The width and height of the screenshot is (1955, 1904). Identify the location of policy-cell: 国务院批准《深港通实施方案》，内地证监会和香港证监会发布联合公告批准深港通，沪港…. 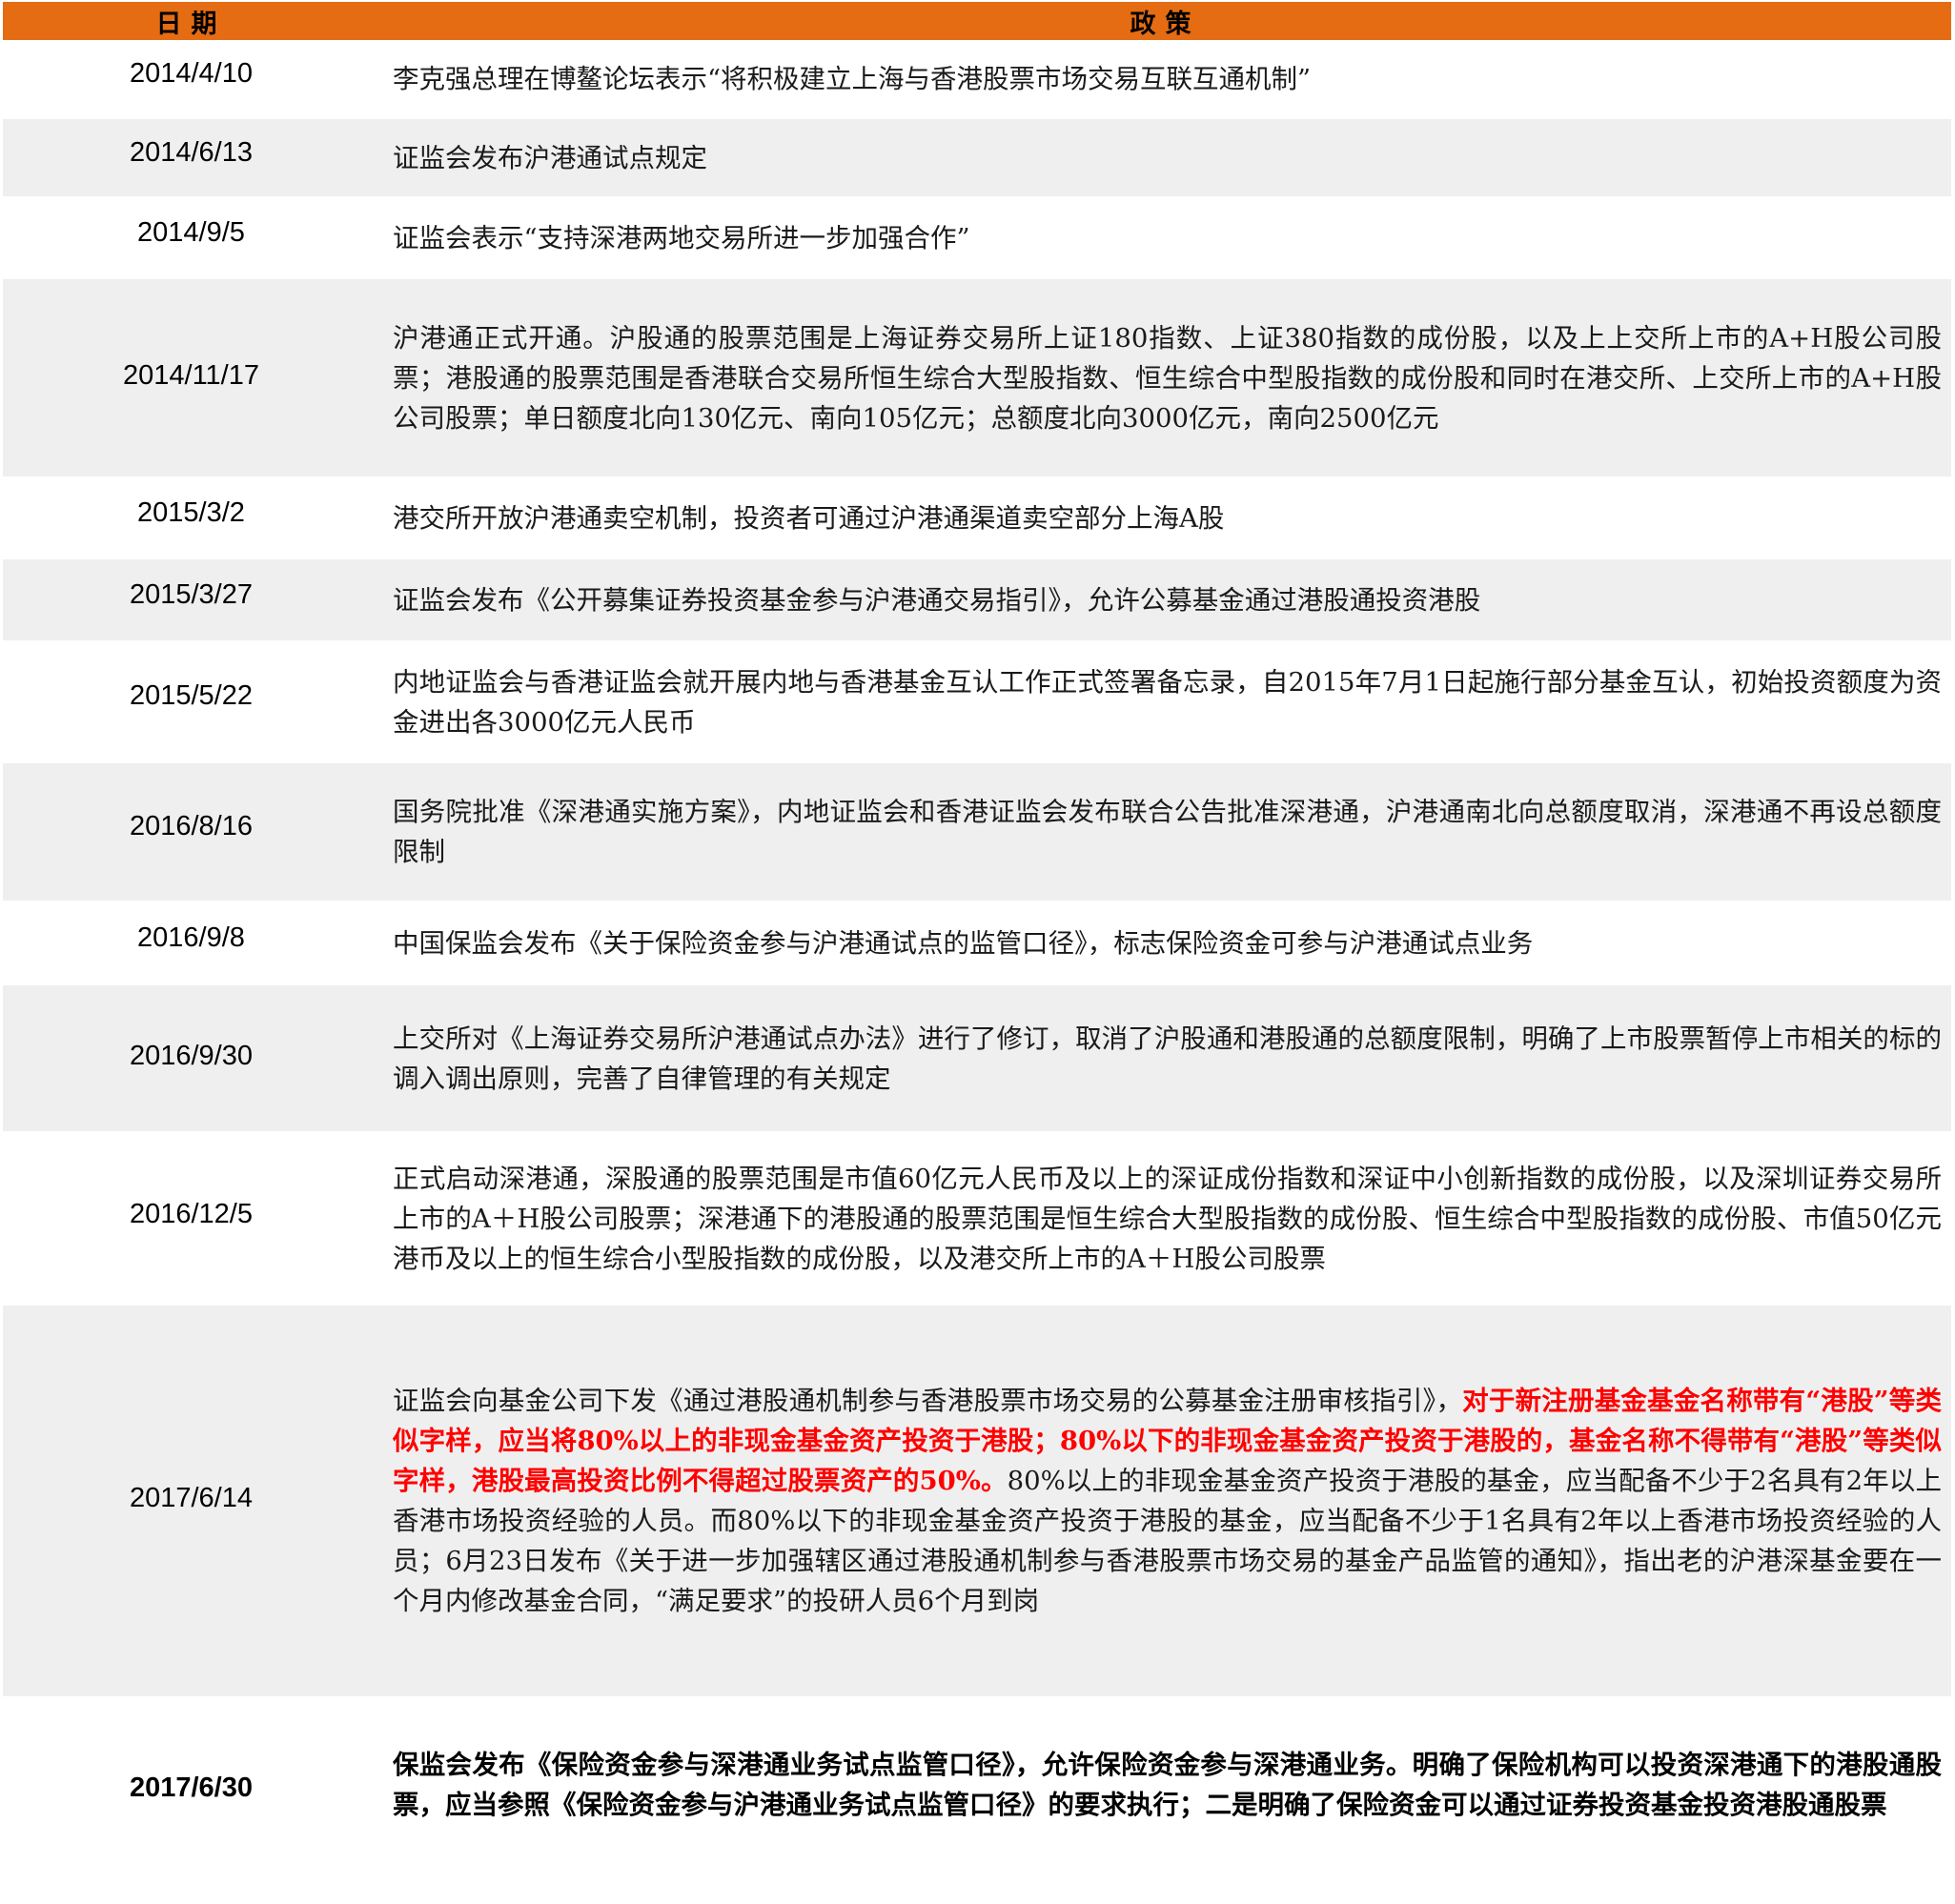
(1165, 831).